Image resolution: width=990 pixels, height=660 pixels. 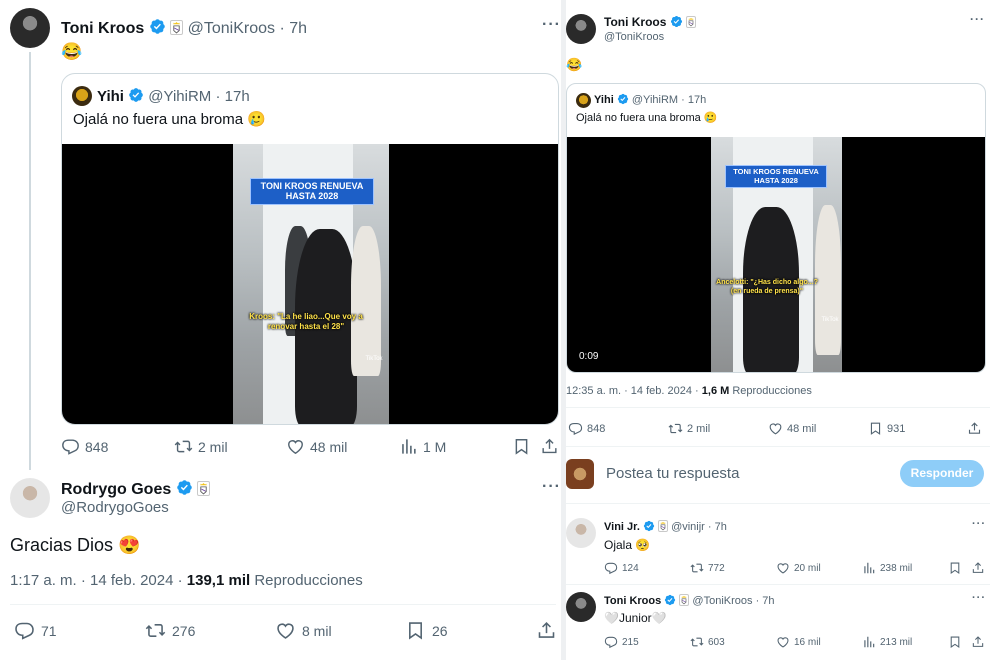 I want to click on tweet-header: Toni Kroos @ToniKroos · 7h, so click(x=184, y=28).